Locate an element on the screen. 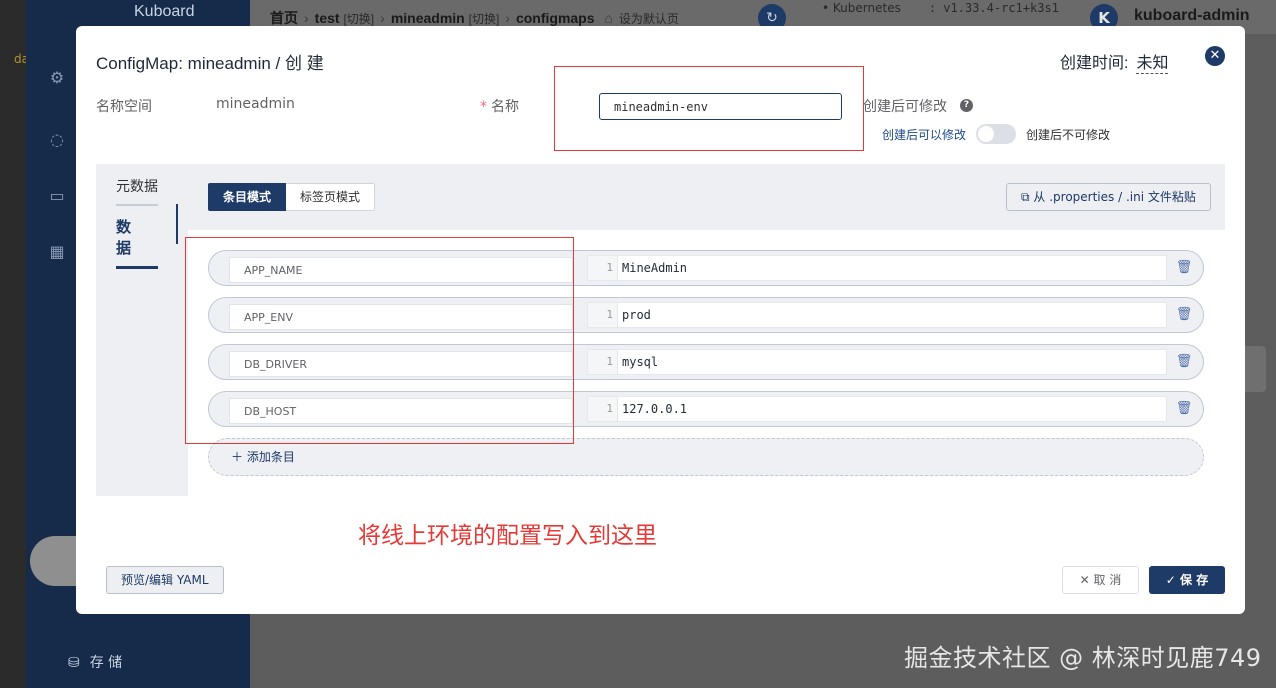 Image resolution: width=1276 pixels, height=688 pixels. tab-metadata: 元数据 is located at coordinates (137, 191).